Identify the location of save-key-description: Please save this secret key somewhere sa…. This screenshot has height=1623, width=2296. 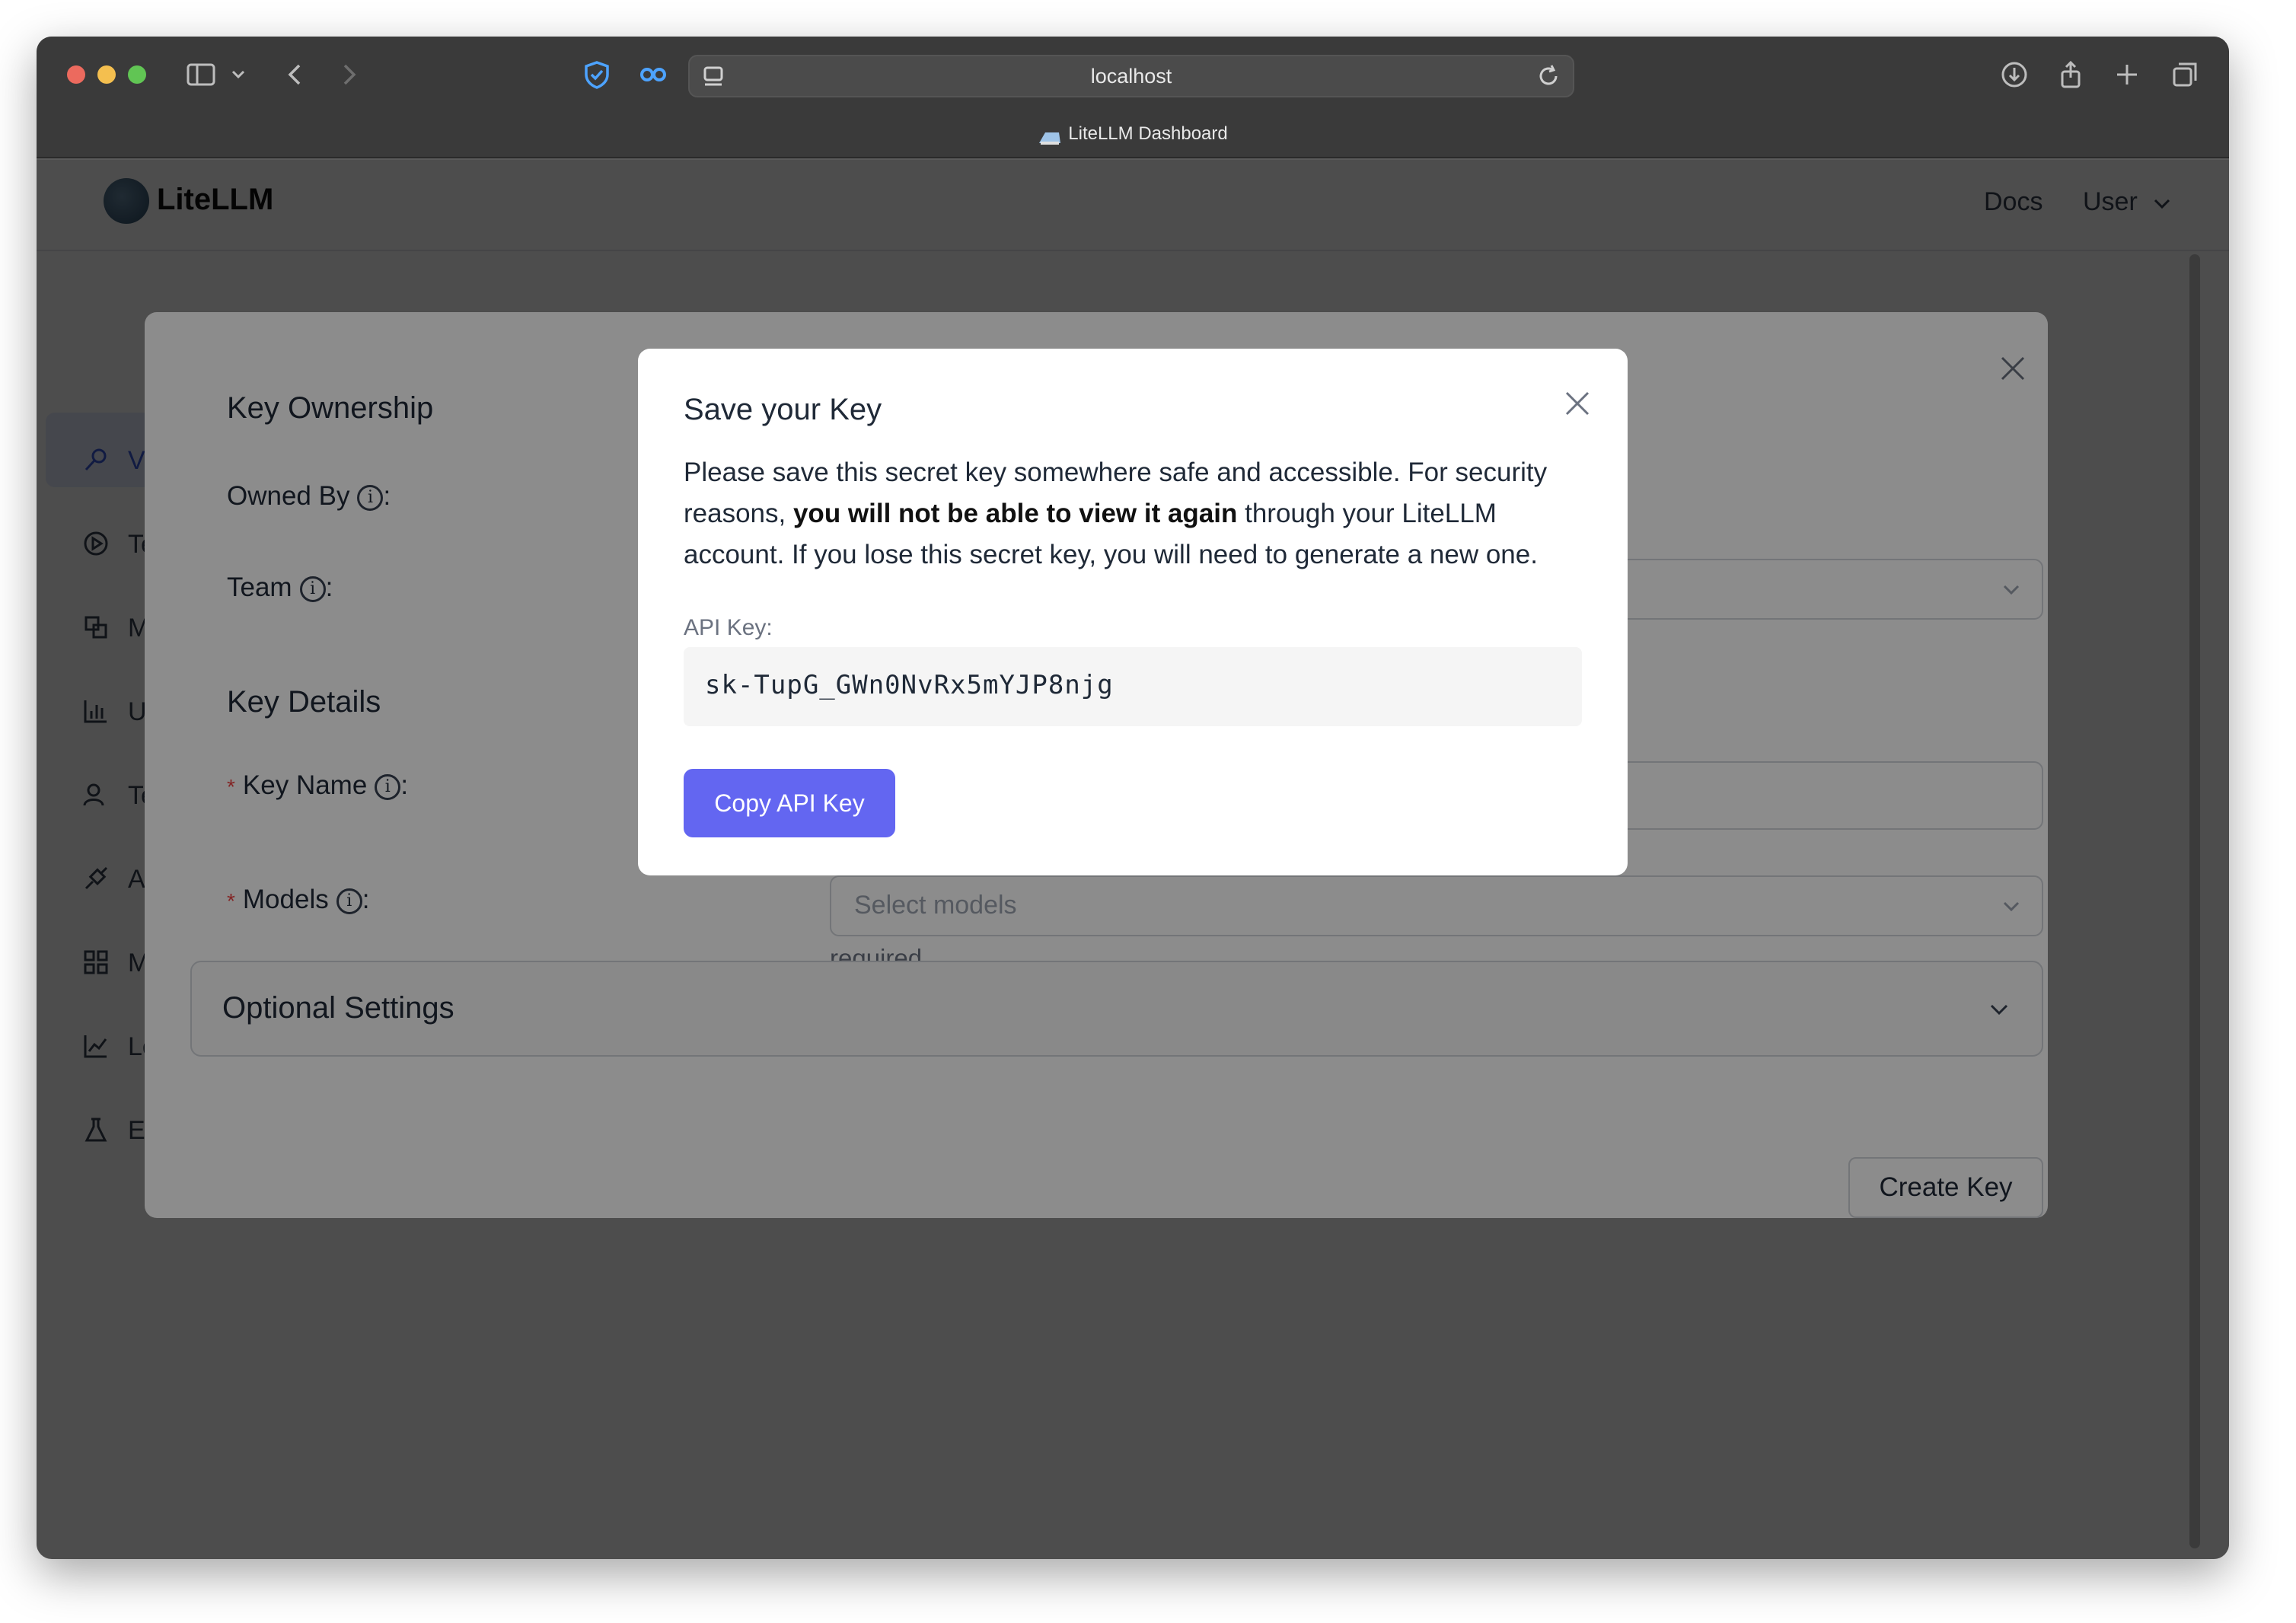
(1133, 514).